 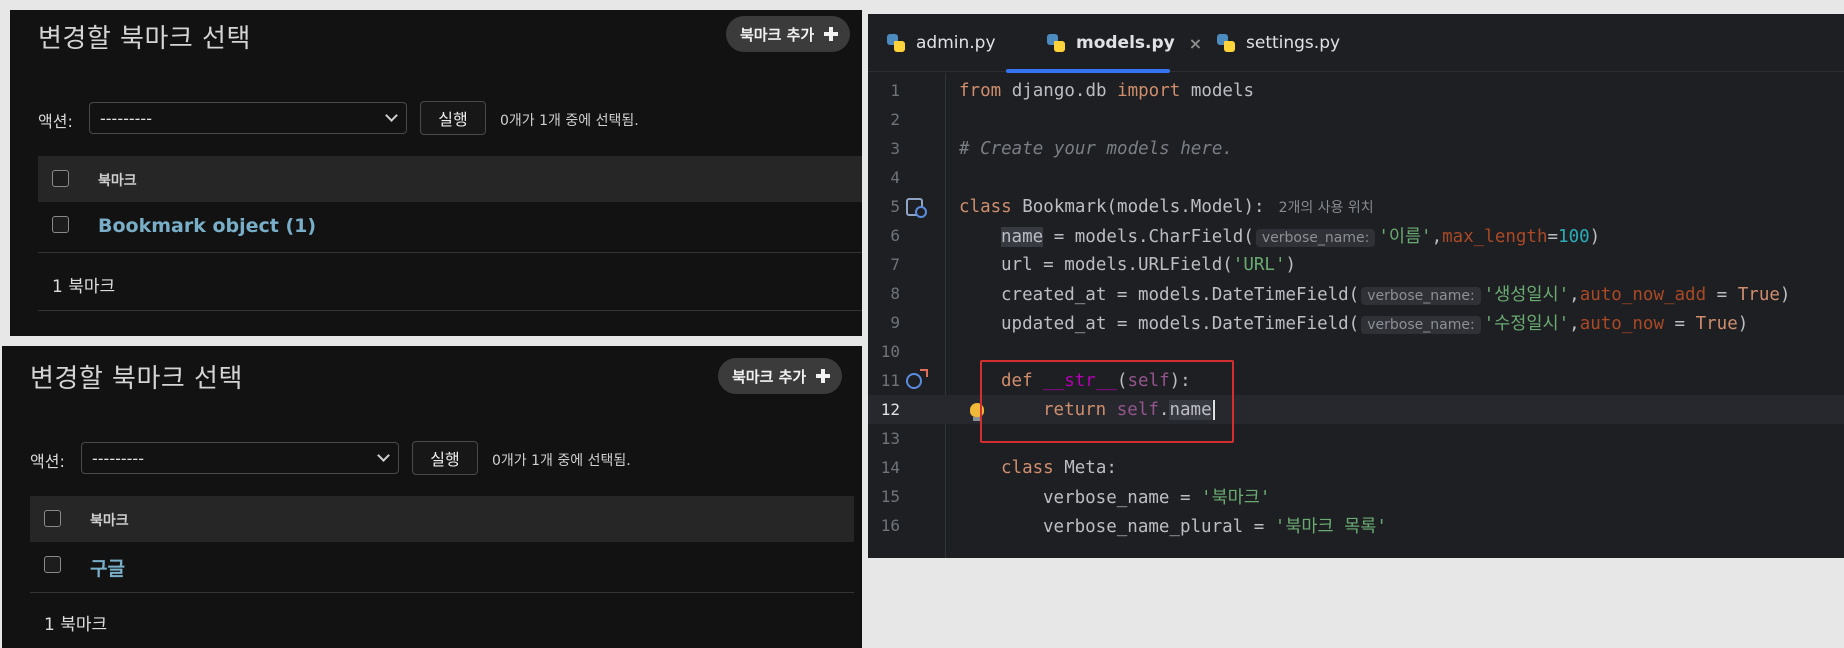 What do you see at coordinates (890, 467) in the screenshot?
I see `line-number: 14` at bounding box center [890, 467].